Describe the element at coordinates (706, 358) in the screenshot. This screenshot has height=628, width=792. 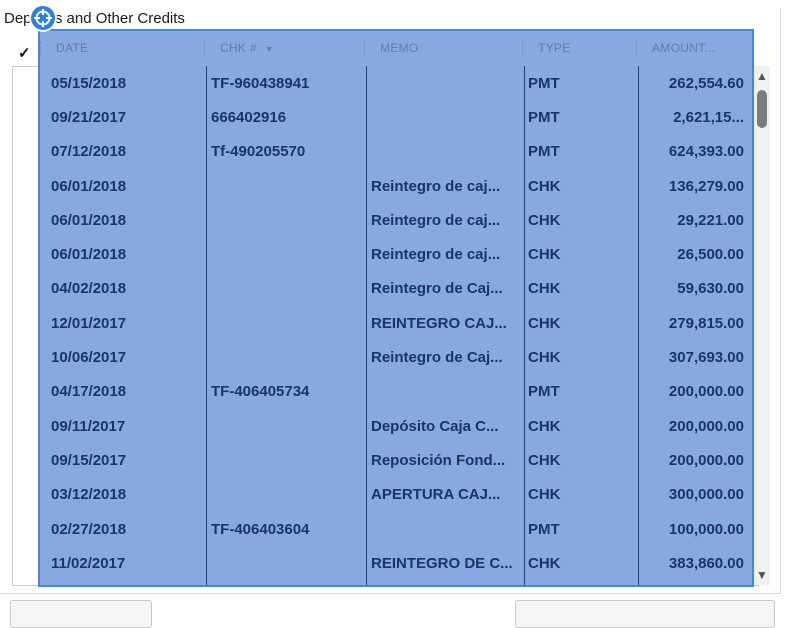
I see `cell-amount: 307,693.00` at that location.